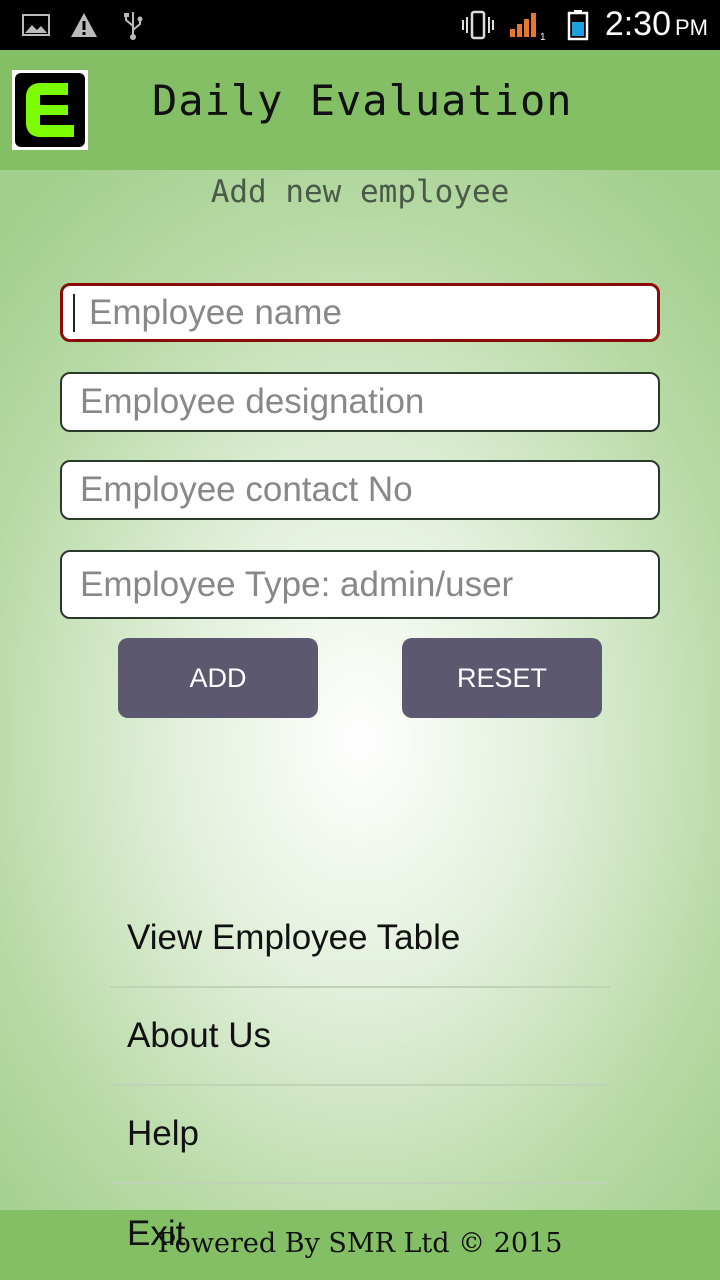  What do you see at coordinates (691, 27) in the screenshot?
I see `clock-ampm: PM` at bounding box center [691, 27].